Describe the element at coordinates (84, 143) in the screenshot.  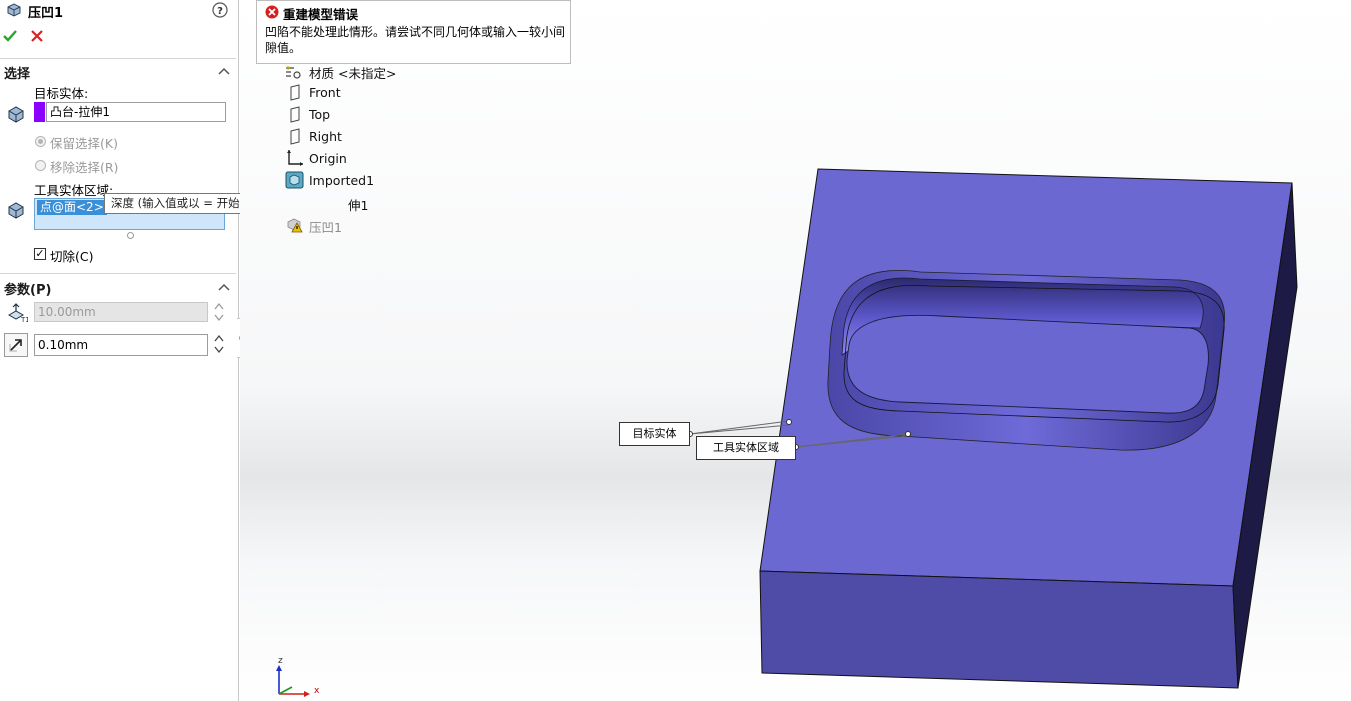
I see `keep-selection-label: 保留选择(K)` at that location.